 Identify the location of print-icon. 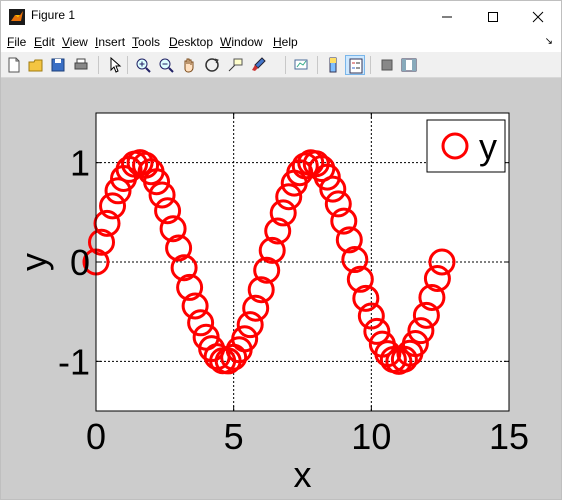
(81, 64).